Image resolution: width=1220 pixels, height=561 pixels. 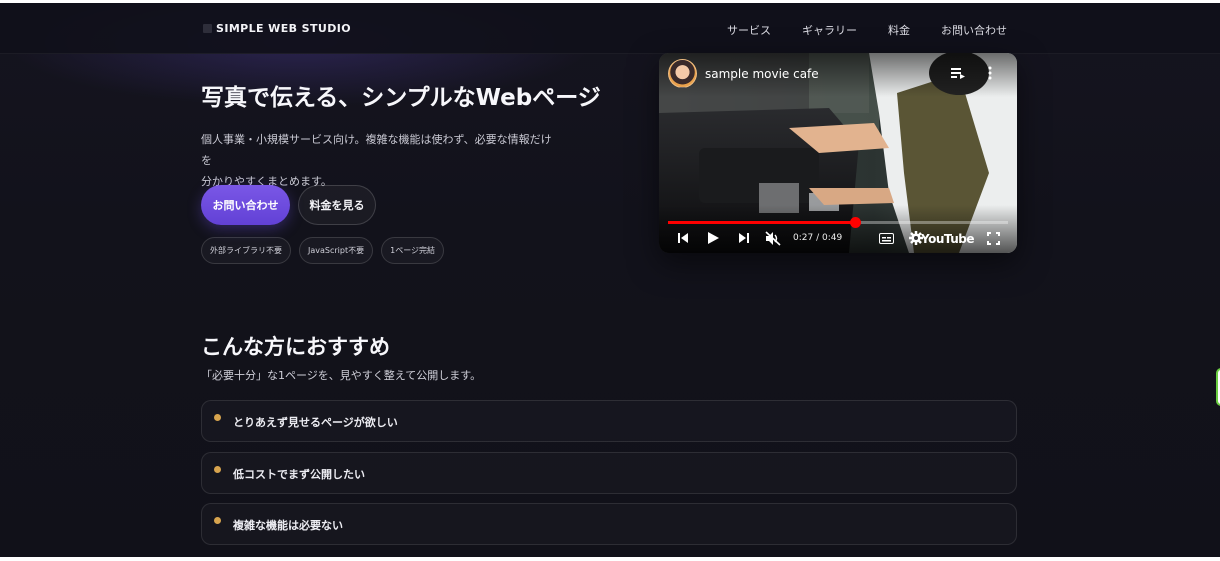 I want to click on tag-no-javascript: JavaScript不要, so click(x=336, y=250).